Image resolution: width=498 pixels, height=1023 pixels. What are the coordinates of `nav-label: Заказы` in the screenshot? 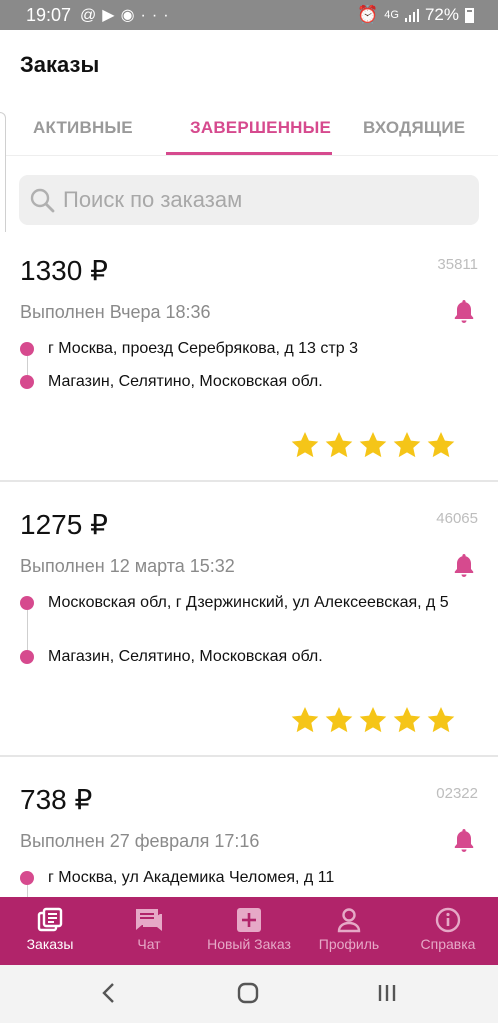 It's located at (50, 944).